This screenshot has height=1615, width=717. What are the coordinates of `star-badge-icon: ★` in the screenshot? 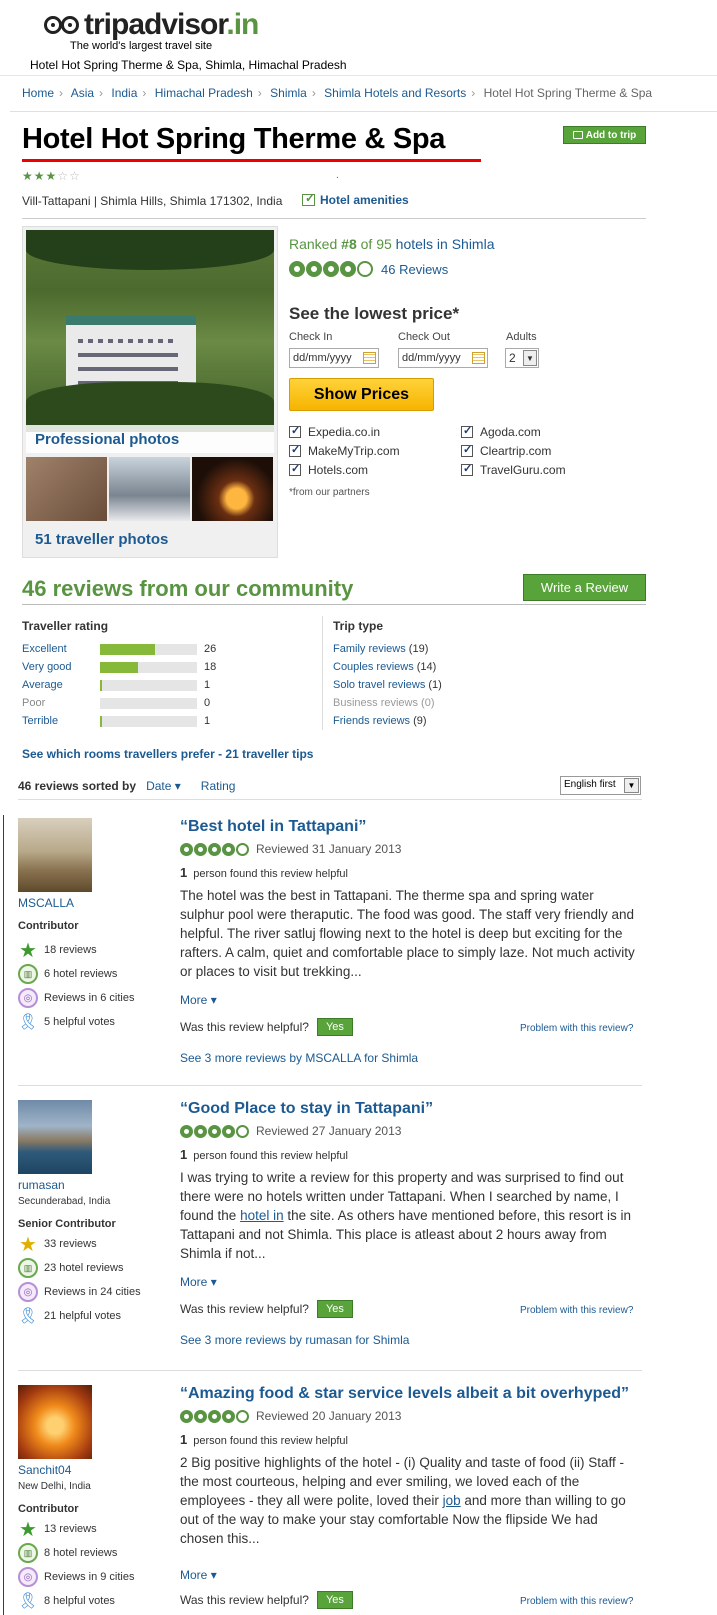 It's located at (28, 1529).